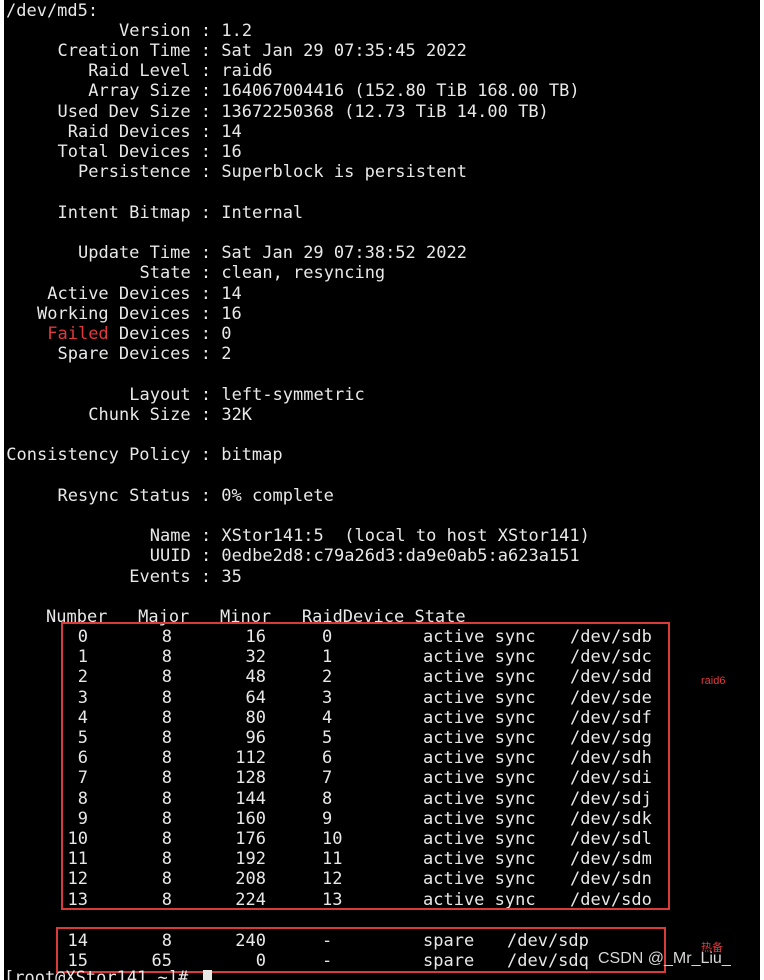 The width and height of the screenshot is (764, 980). I want to click on field-value: 0% complete, so click(277, 496).